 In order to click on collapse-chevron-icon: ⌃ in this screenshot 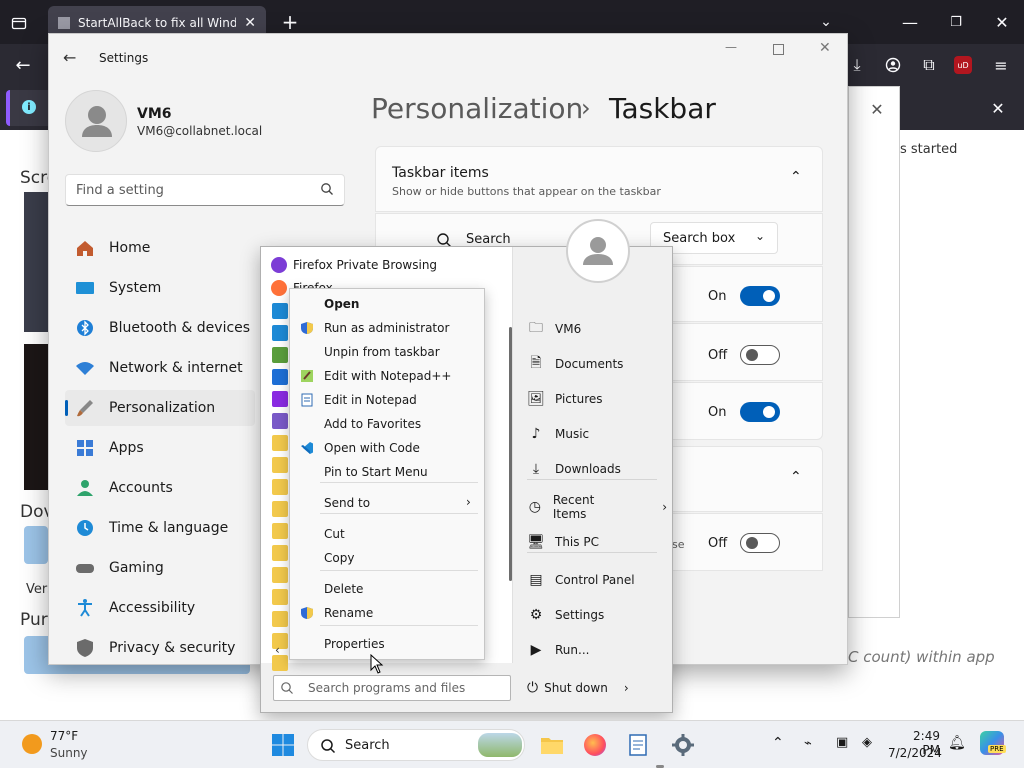, I will do `click(796, 177)`.